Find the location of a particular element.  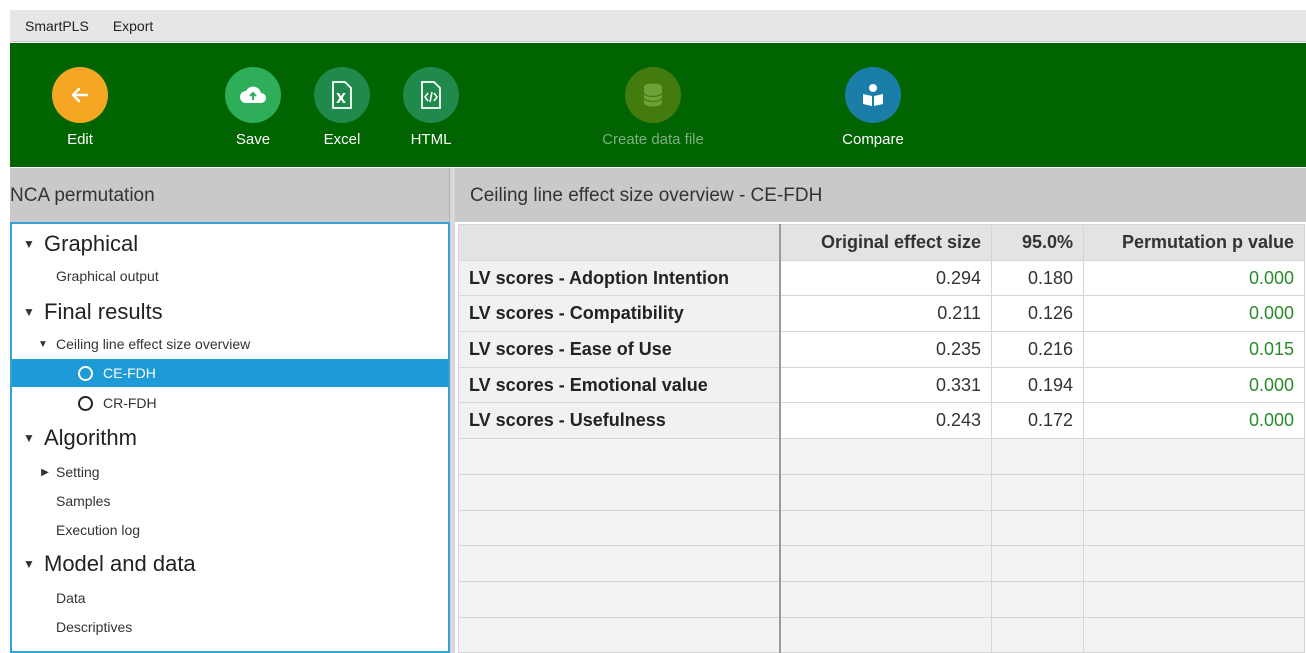

collapsed-triangle-icon: ▶ is located at coordinates (45, 472).